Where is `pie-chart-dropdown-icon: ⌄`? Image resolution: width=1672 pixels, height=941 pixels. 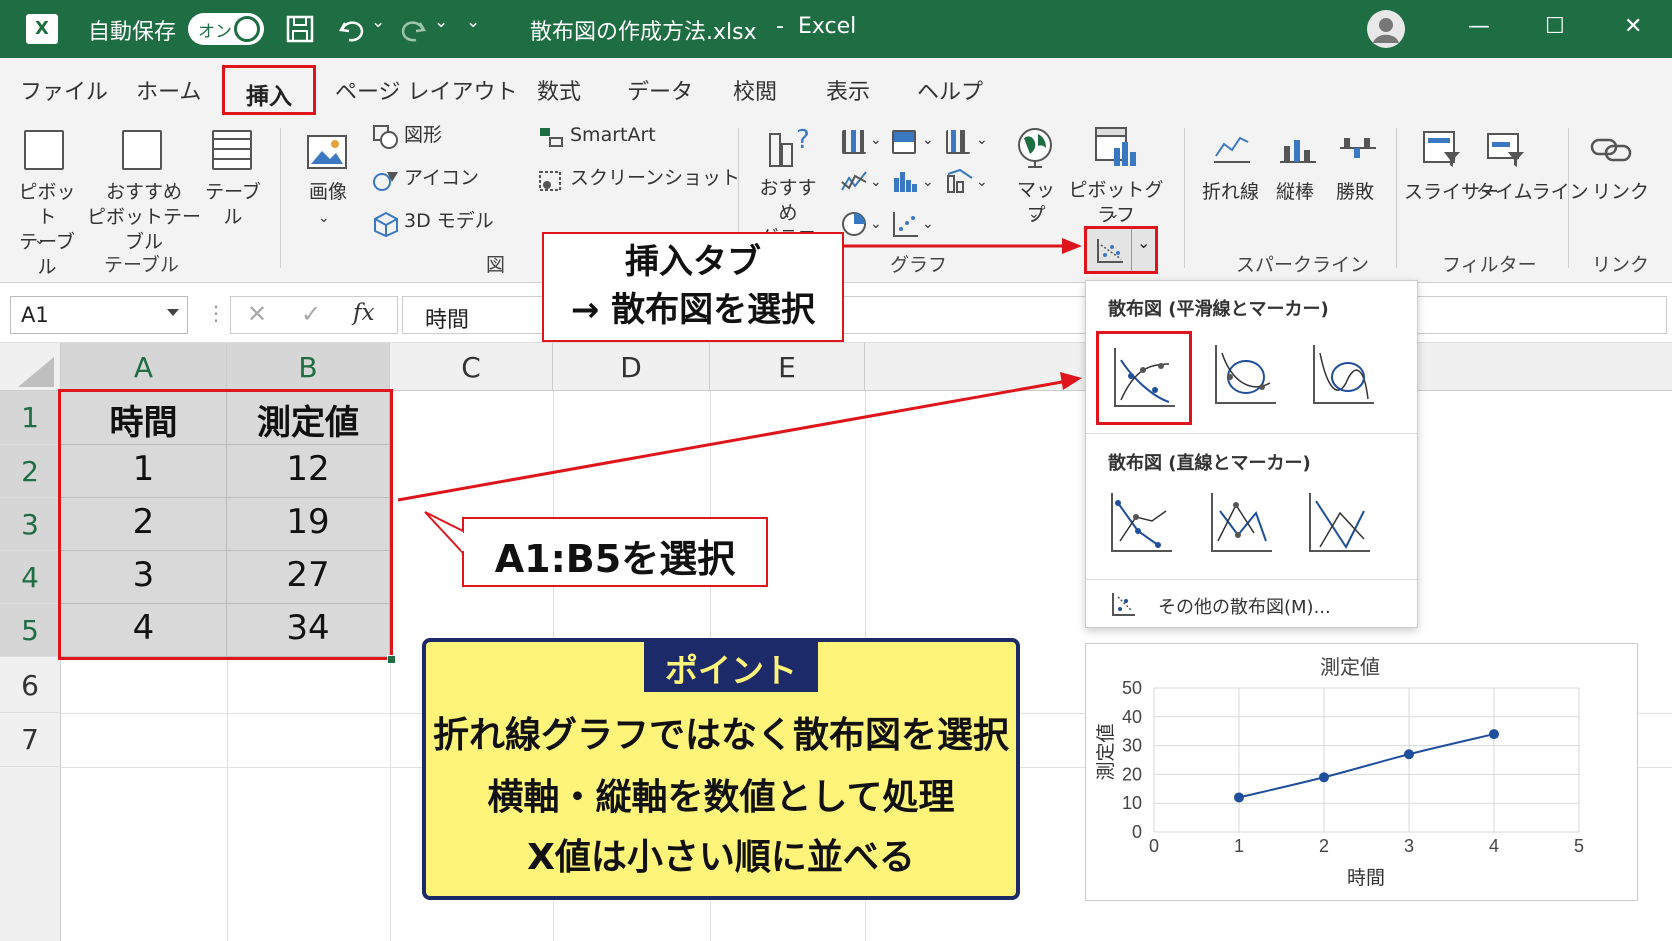
pie-chart-dropdown-icon: ⌄ is located at coordinates (876, 224).